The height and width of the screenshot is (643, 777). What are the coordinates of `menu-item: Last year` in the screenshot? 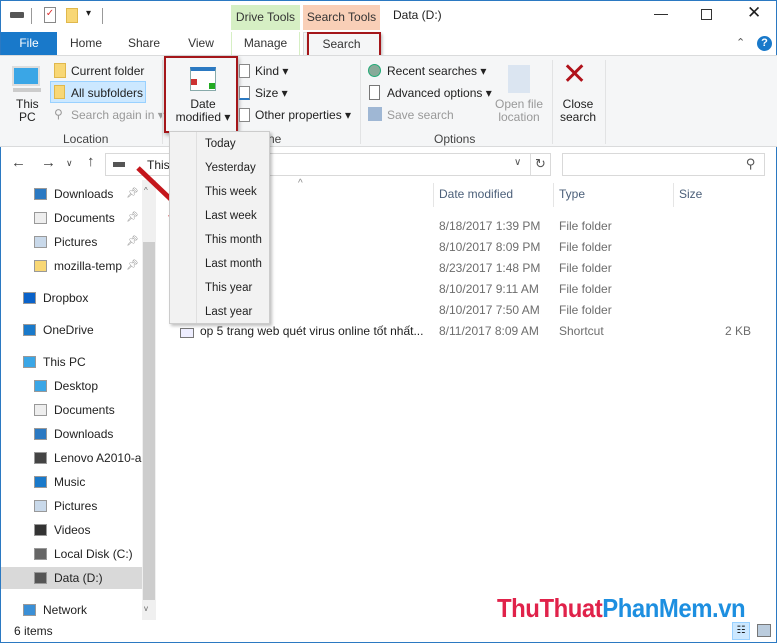 It's located at (228, 312).